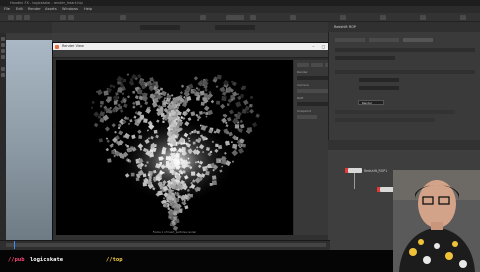  What do you see at coordinates (303, 85) in the screenshot?
I see `sidebar-label: Camera` at bounding box center [303, 85].